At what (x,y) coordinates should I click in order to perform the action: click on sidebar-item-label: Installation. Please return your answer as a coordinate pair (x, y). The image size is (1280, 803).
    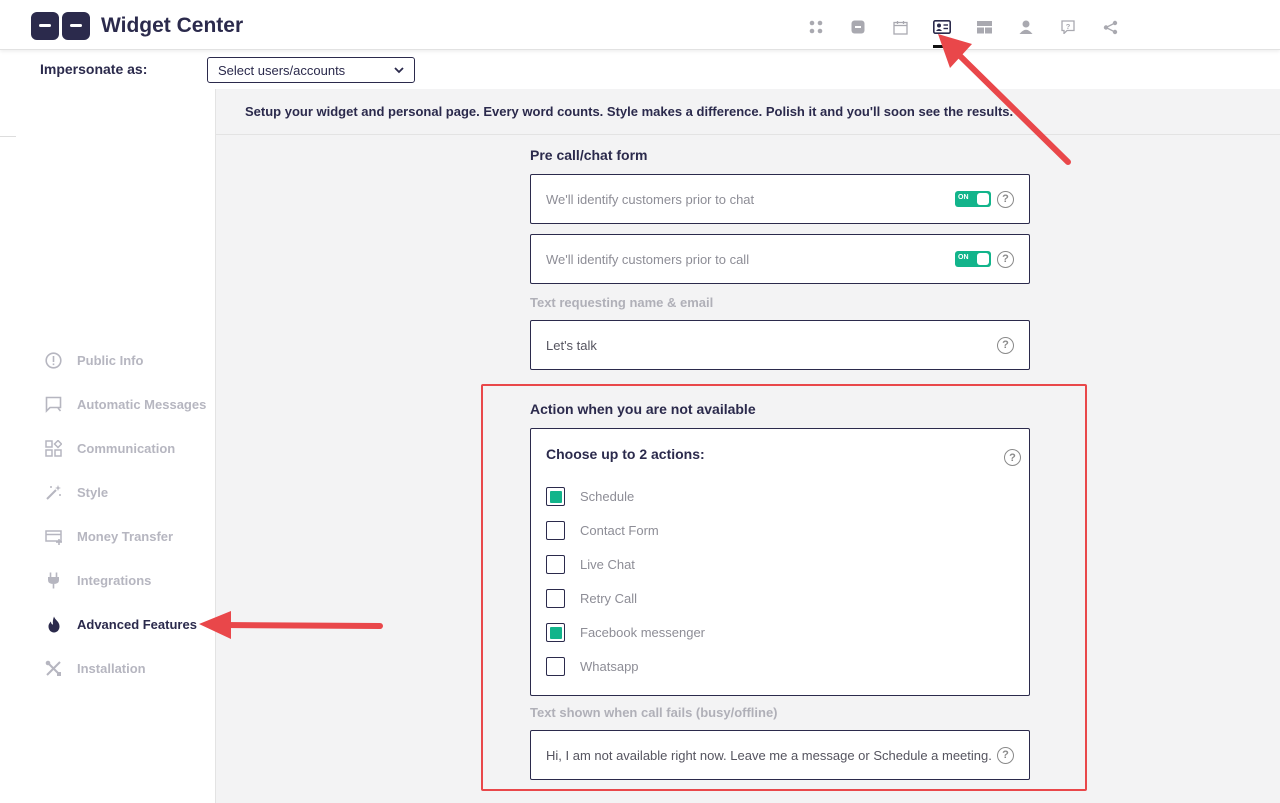
    Looking at the image, I should click on (111, 668).